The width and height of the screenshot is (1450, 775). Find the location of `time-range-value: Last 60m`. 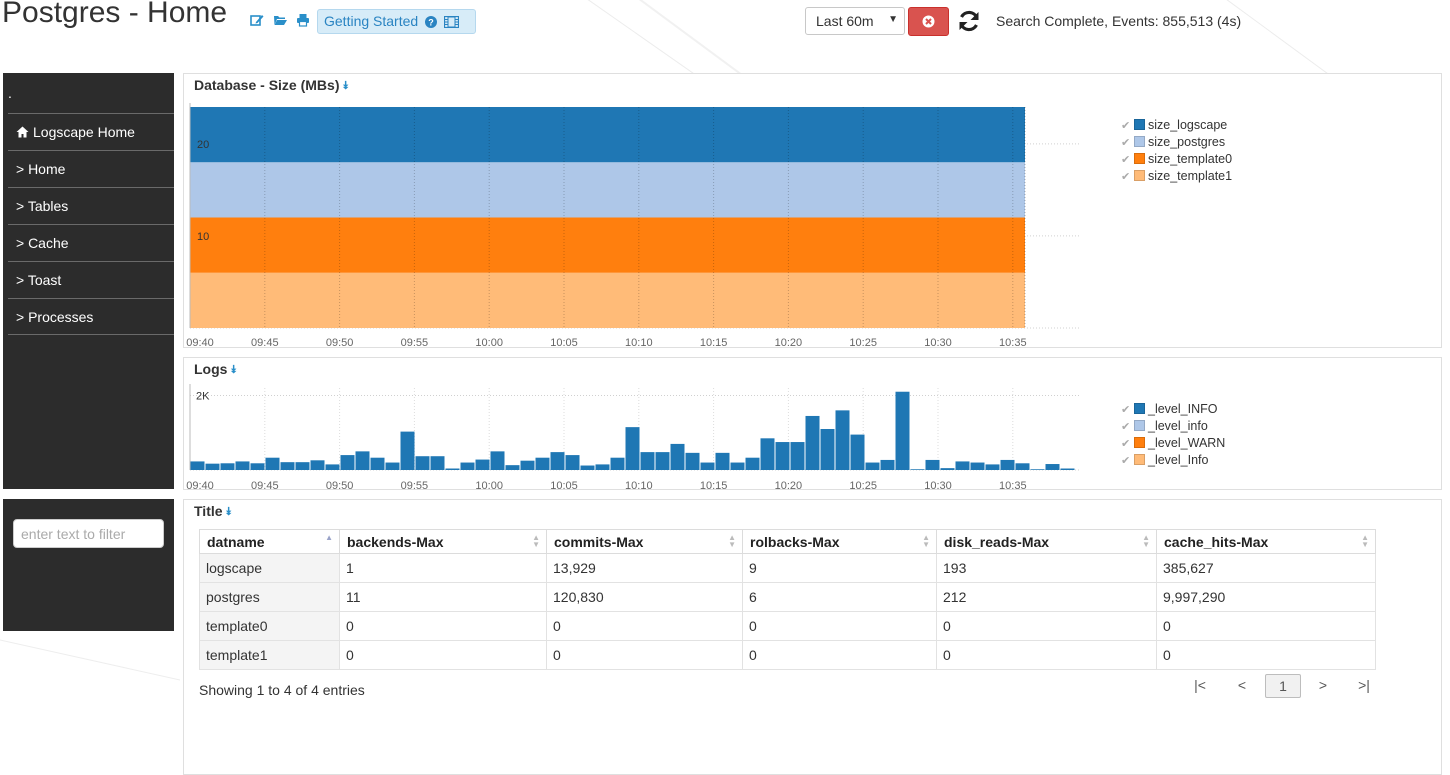

time-range-value: Last 60m is located at coordinates (845, 21).